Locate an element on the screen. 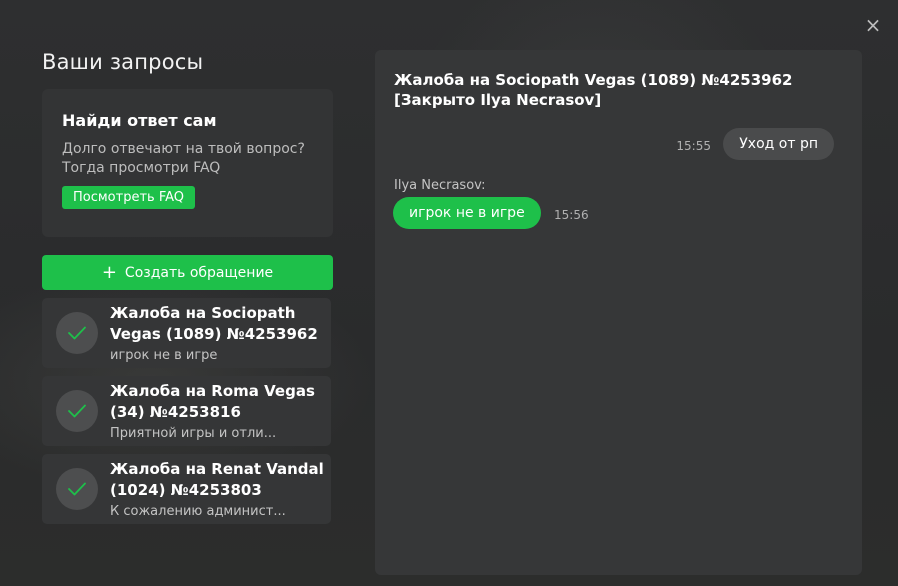 This screenshot has height=586, width=898. request-title: Жалоба на Renat Vandal (1024) №4253803 is located at coordinates (217, 479).